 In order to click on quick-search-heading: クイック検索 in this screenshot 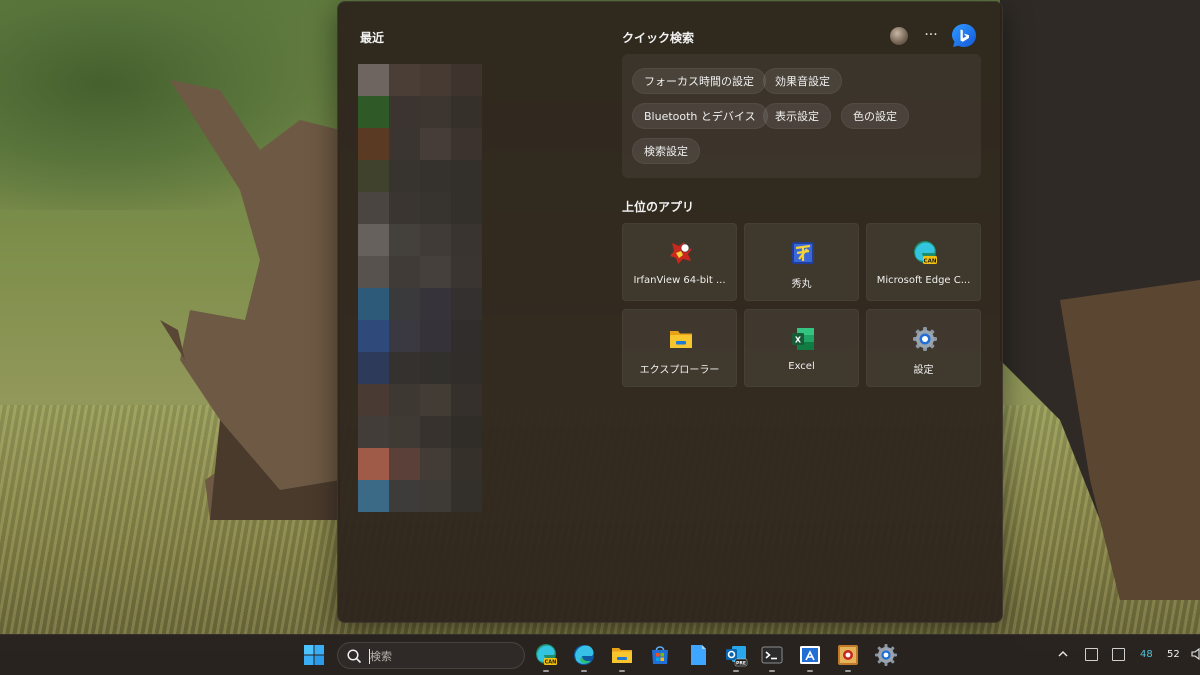, I will do `click(658, 38)`.